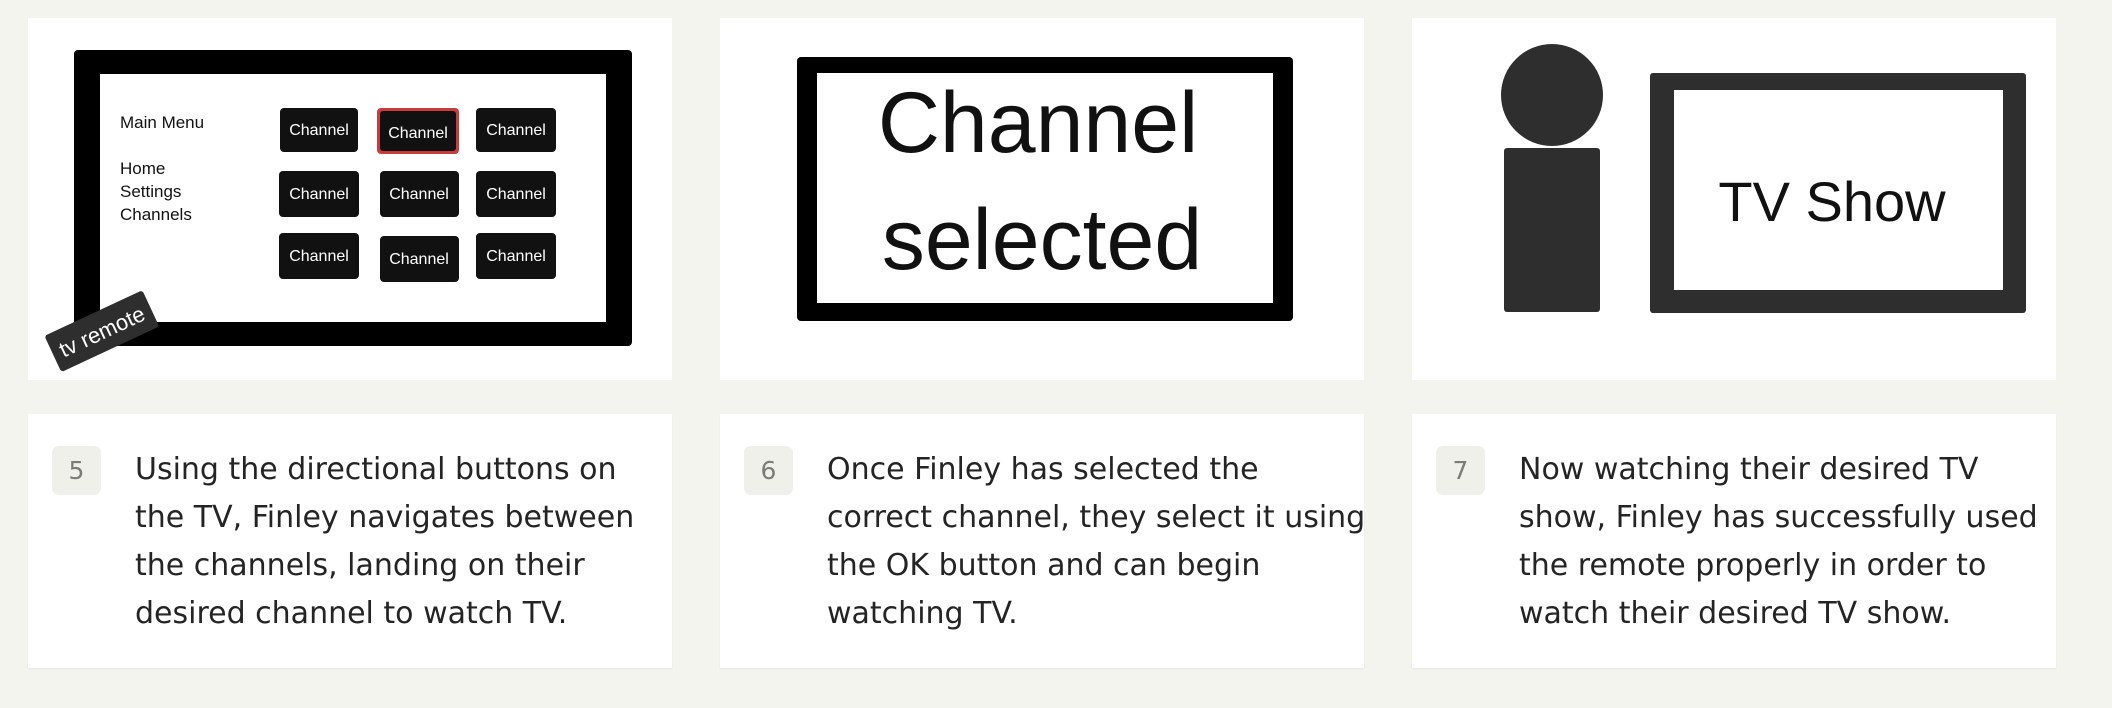 Image resolution: width=2112 pixels, height=708 pixels. What do you see at coordinates (156, 214) in the screenshot?
I see `menu-item-channels: Channels` at bounding box center [156, 214].